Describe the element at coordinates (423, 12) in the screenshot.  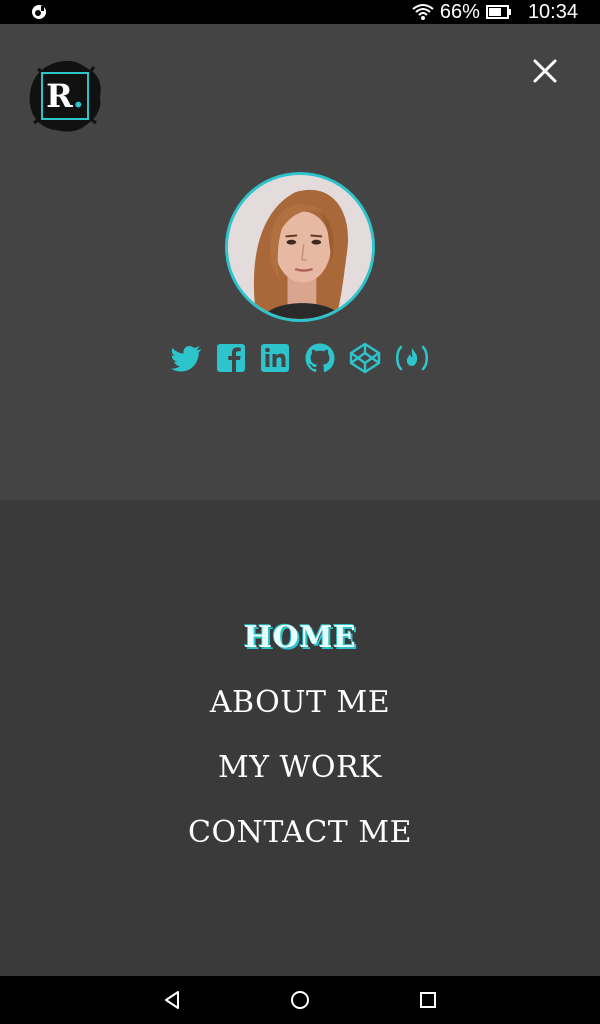
I see `wifi-icon` at that location.